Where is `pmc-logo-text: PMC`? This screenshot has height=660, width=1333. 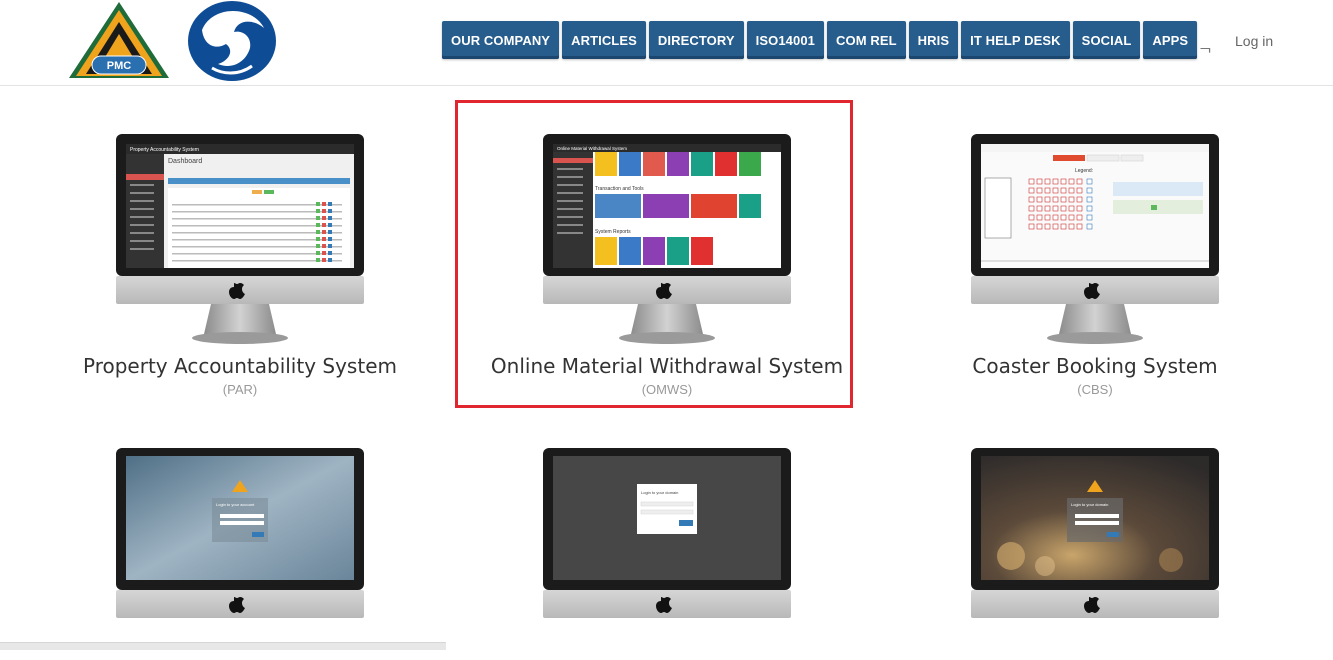 pmc-logo-text: PMC is located at coordinates (119, 66).